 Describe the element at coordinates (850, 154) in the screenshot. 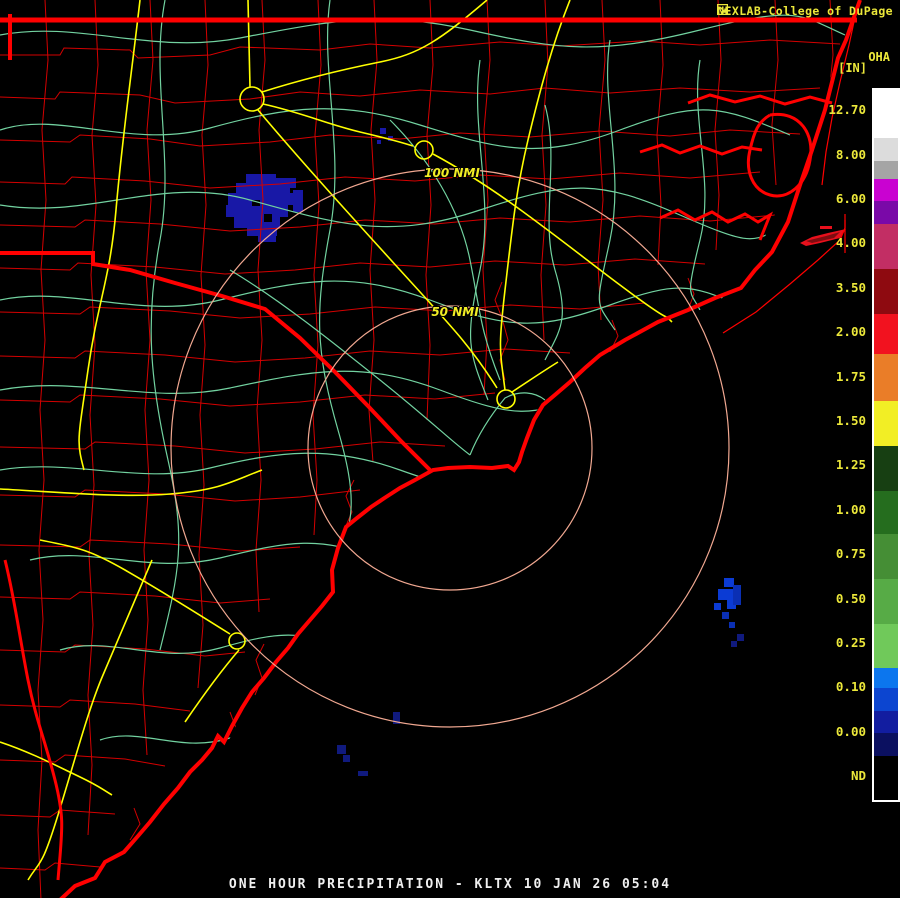

I see `color-scale-value-label: 8.00` at that location.